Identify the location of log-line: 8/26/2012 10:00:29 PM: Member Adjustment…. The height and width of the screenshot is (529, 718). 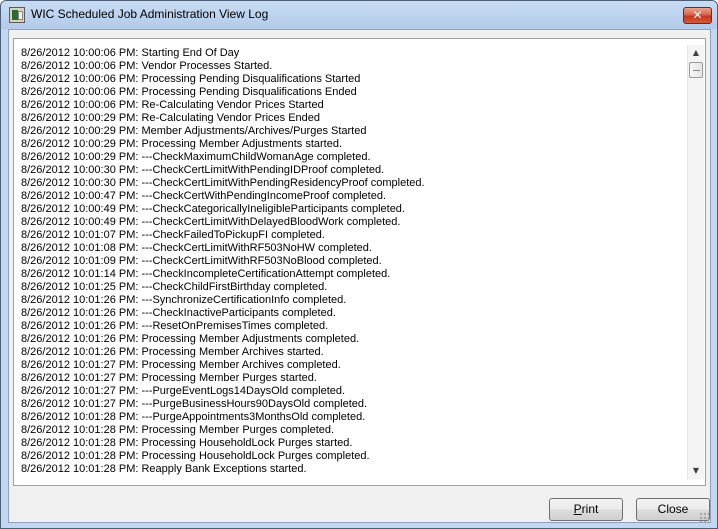
(194, 131).